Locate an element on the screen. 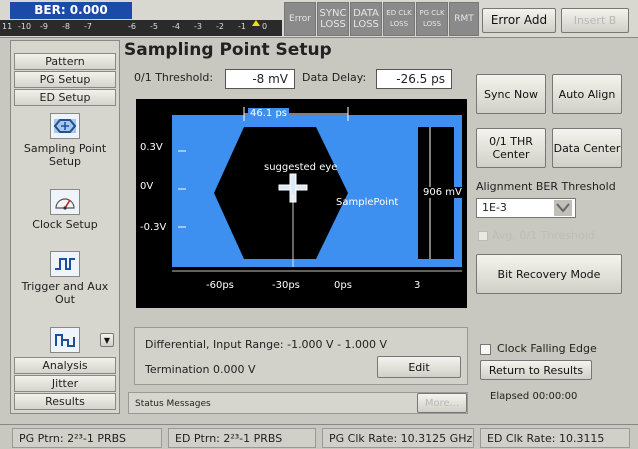  clock-falling-label: Clock Falling Edge is located at coordinates (547, 348).